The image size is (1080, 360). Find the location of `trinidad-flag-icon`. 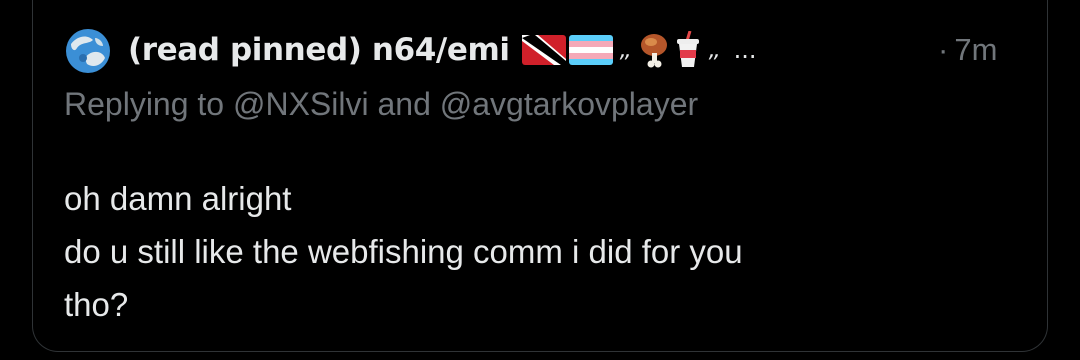

trinidad-flag-icon is located at coordinates (543, 50).